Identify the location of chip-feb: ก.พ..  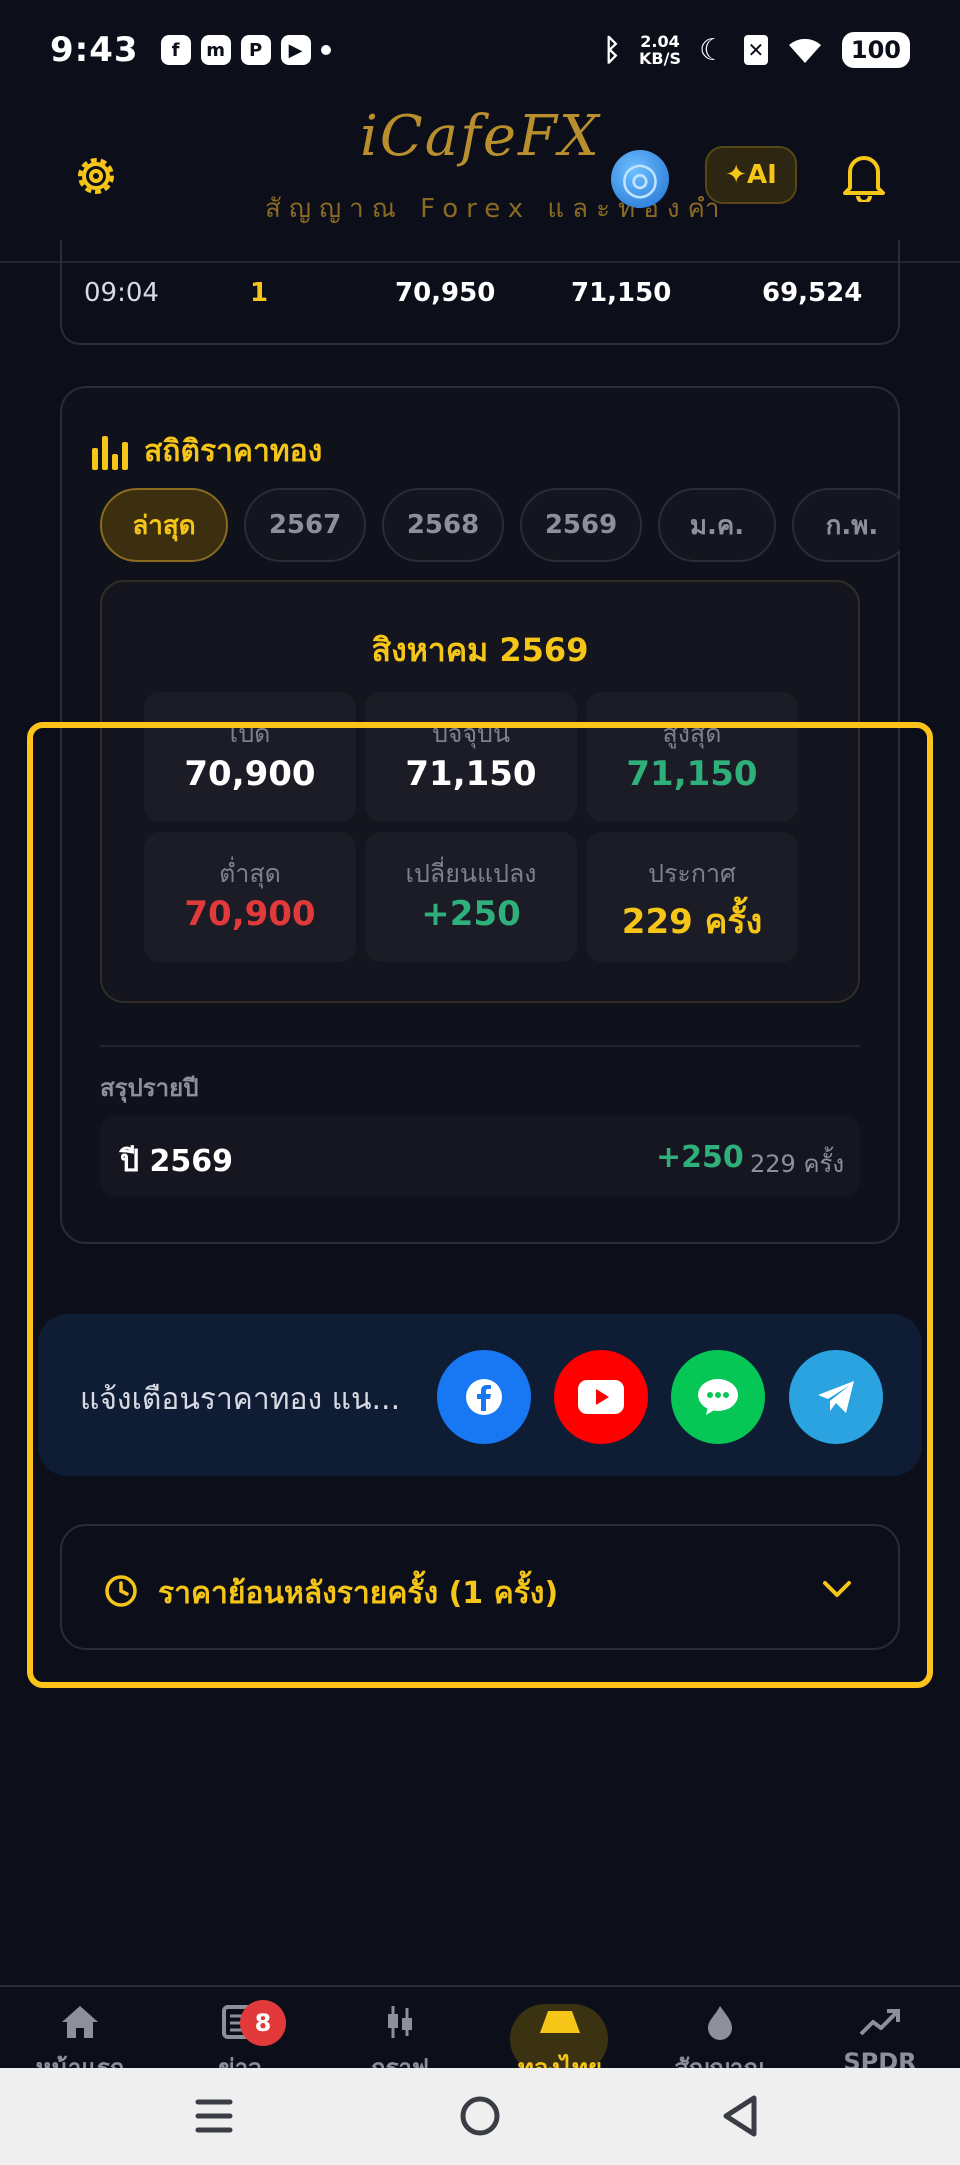
(846, 525).